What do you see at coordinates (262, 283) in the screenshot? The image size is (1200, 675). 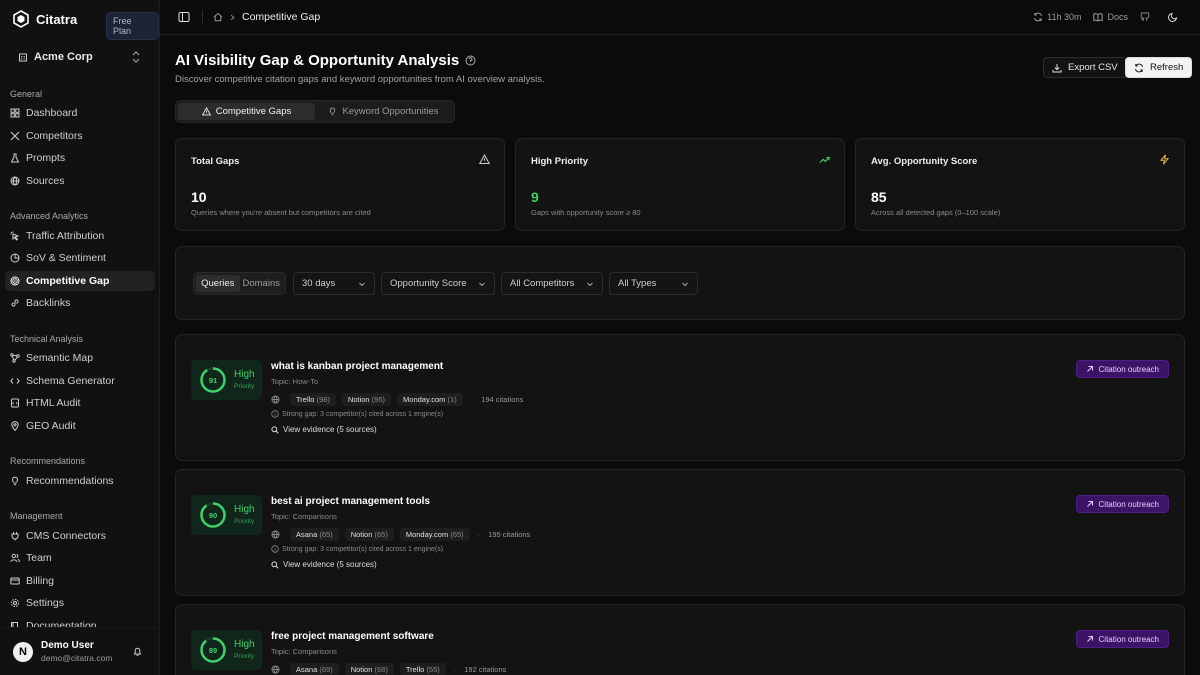 I see `segment-domains: Domains` at bounding box center [262, 283].